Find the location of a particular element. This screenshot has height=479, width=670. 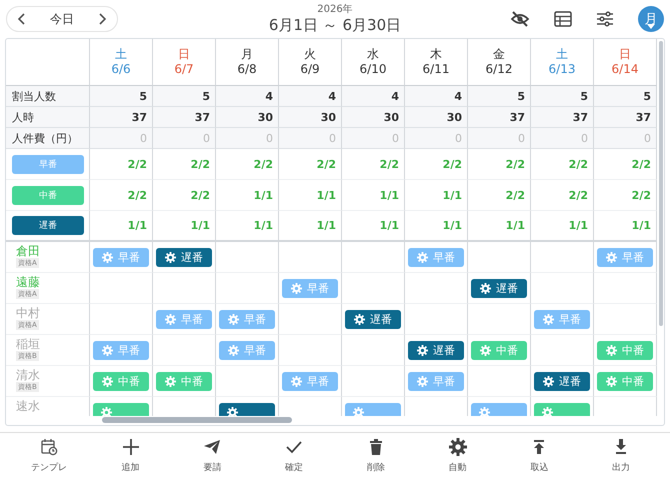

vertical-scrollbar is located at coordinates (661, 183).